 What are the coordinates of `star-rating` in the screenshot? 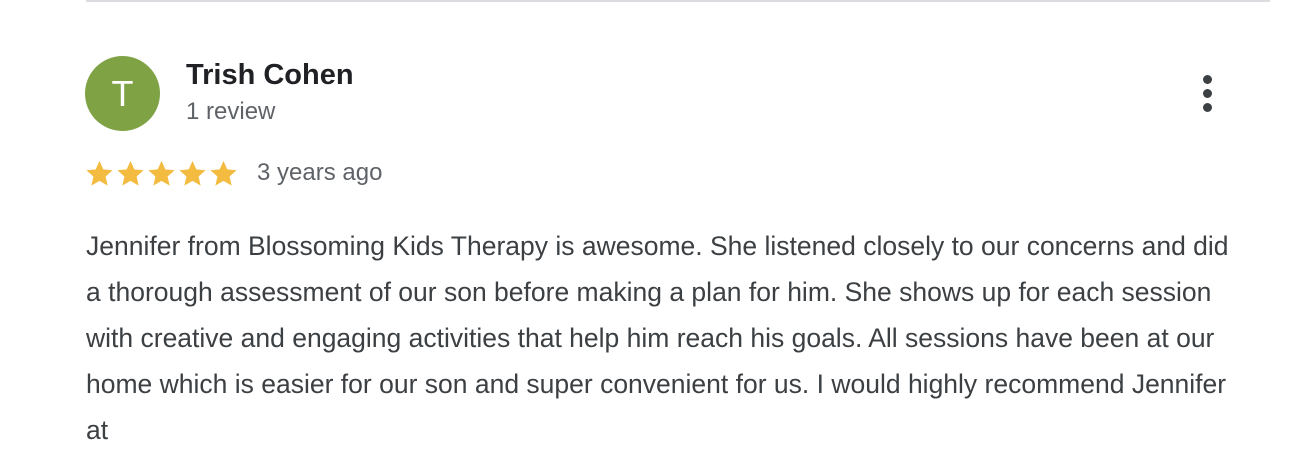 It's located at (161, 173).